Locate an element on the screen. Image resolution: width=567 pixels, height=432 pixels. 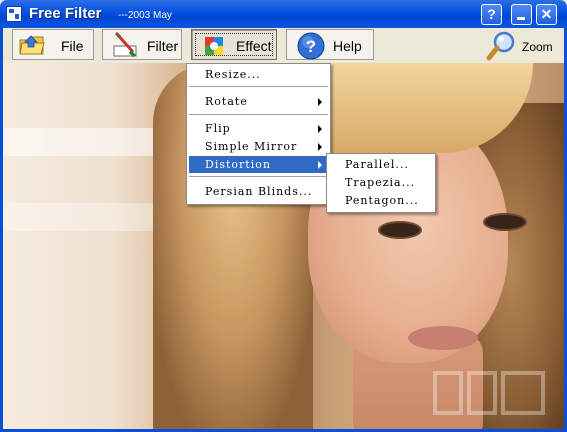
title-bar: Free Filter ---2003 May ? ✕ is located at coordinates (283, 14).